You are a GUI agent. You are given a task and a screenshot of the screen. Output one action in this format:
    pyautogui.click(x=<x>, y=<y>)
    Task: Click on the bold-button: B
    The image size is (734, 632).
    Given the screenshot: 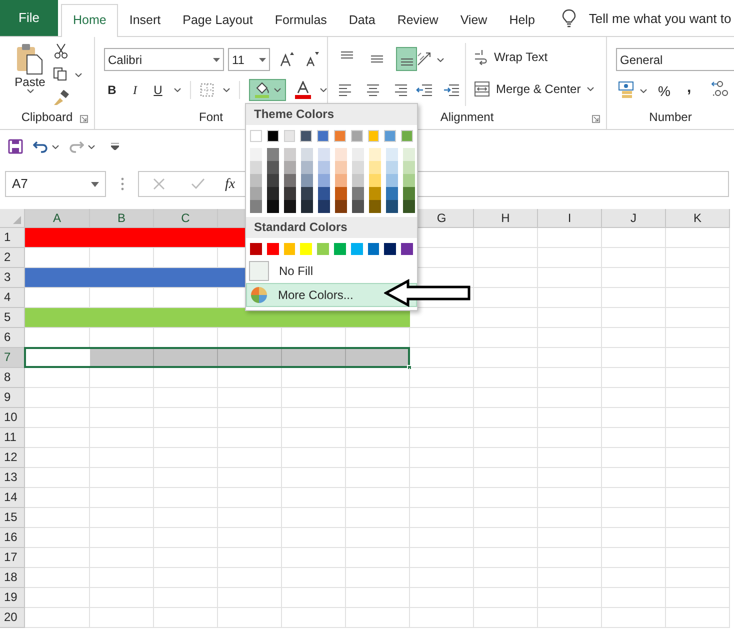 What is the action you would take?
    pyautogui.click(x=112, y=90)
    